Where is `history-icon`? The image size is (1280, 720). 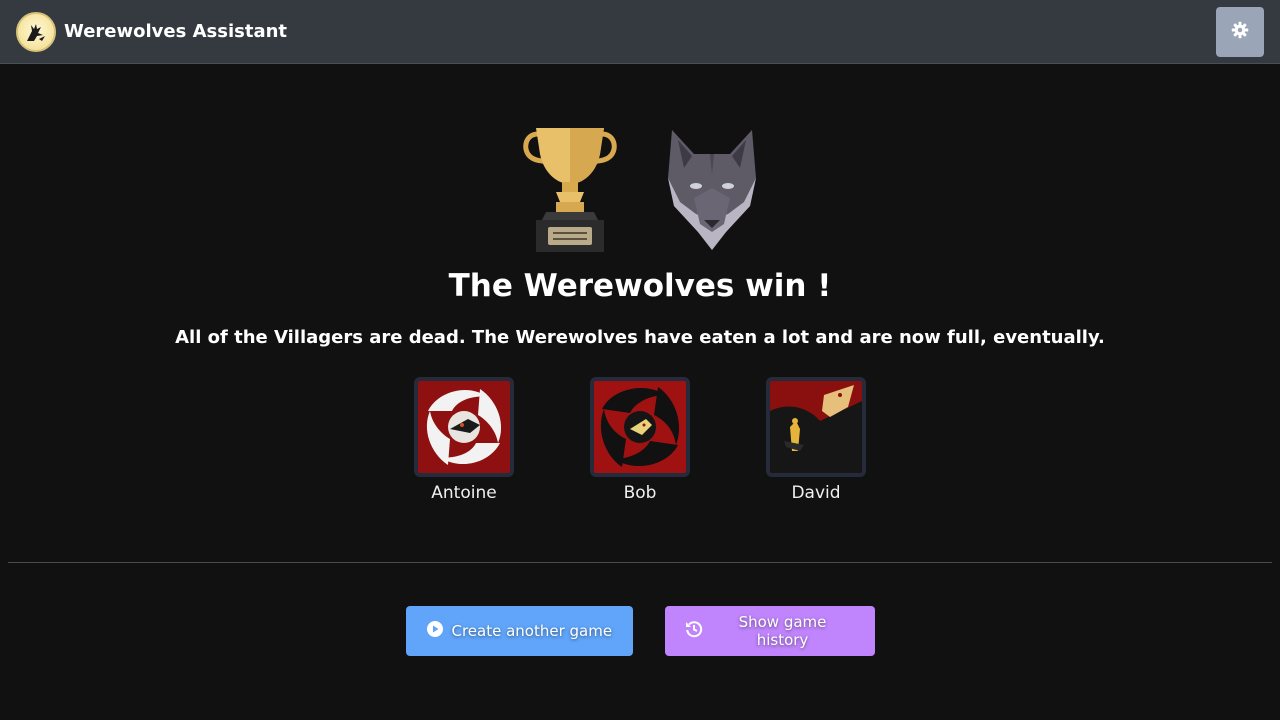 history-icon is located at coordinates (694, 631).